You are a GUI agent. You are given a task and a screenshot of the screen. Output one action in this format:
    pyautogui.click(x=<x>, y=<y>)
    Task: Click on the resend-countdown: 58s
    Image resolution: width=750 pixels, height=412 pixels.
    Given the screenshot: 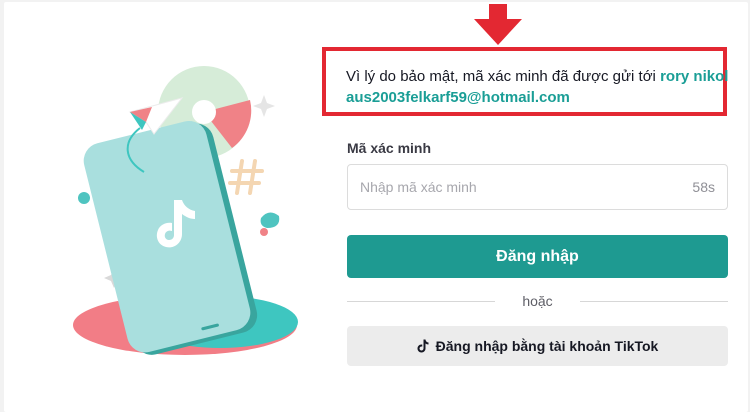 What is the action you would take?
    pyautogui.click(x=703, y=187)
    